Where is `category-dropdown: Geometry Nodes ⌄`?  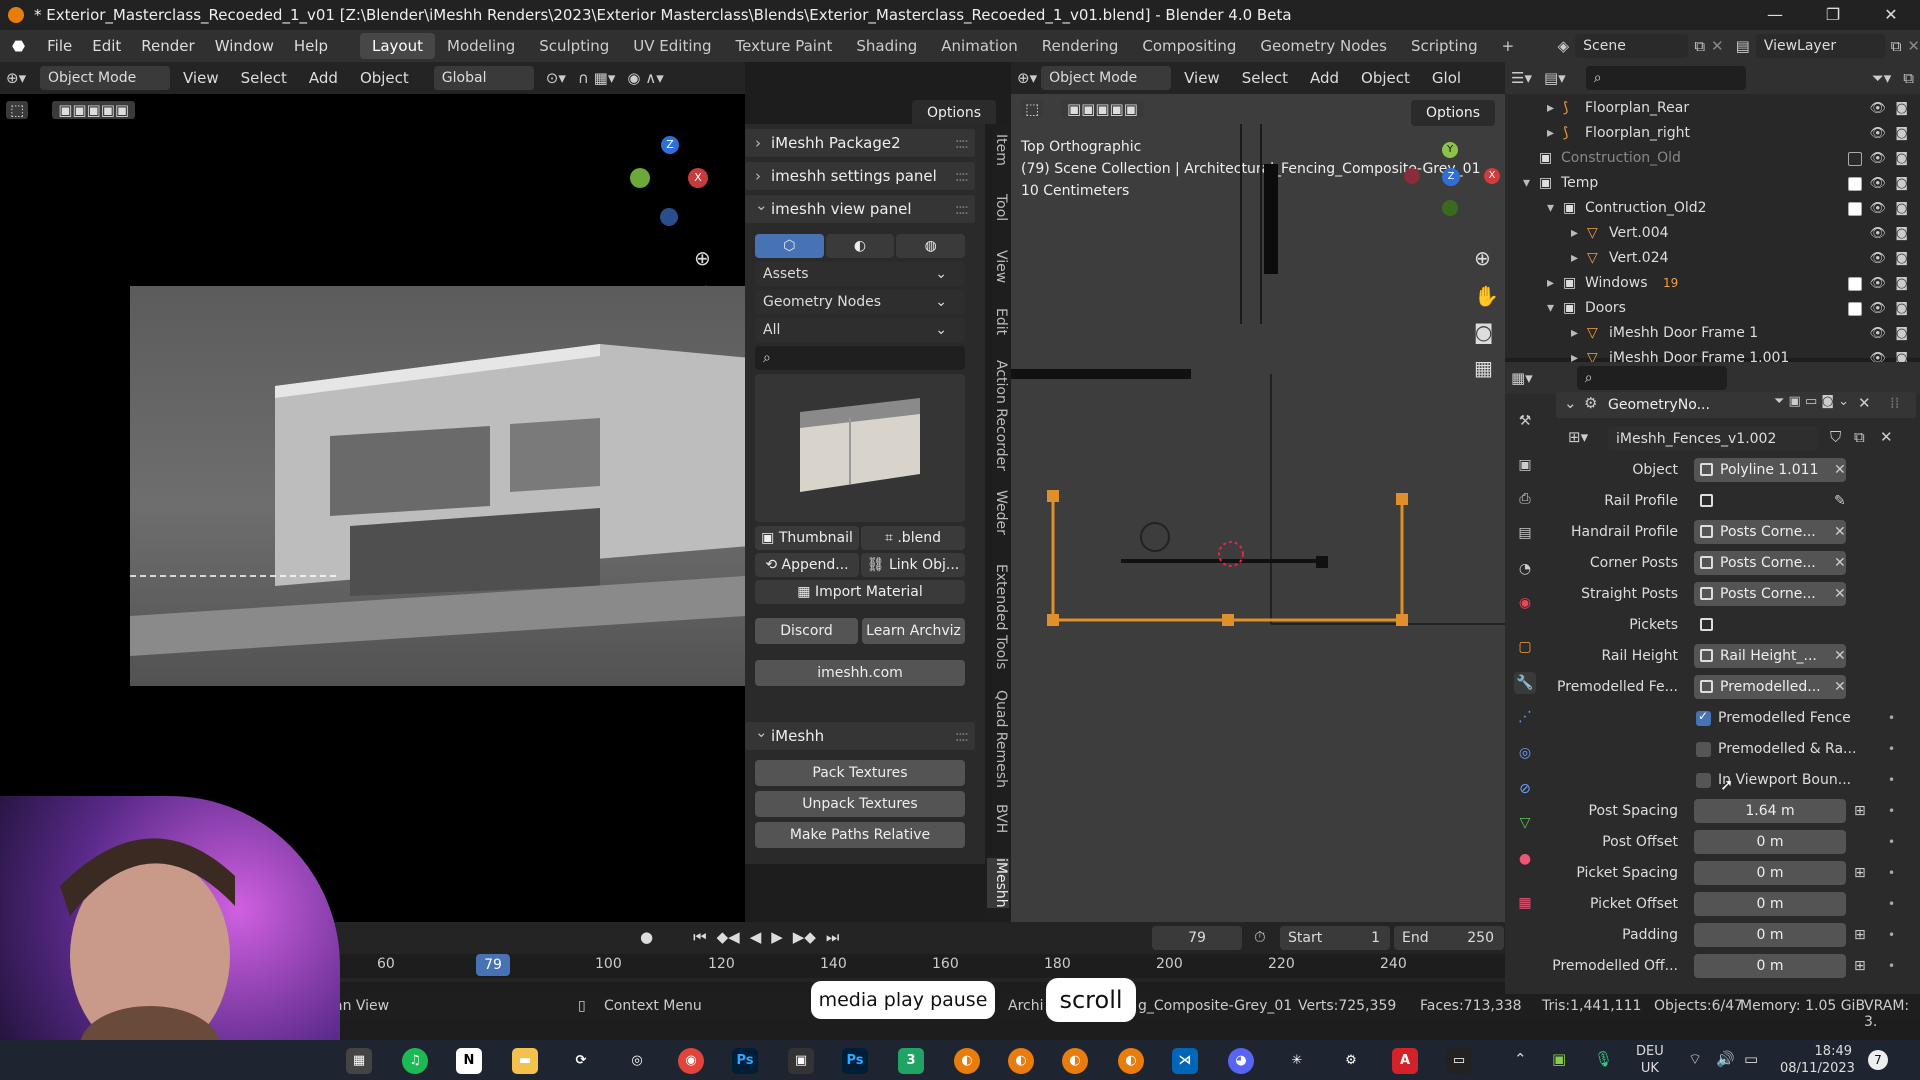 category-dropdown: Geometry Nodes ⌄ is located at coordinates (860, 302).